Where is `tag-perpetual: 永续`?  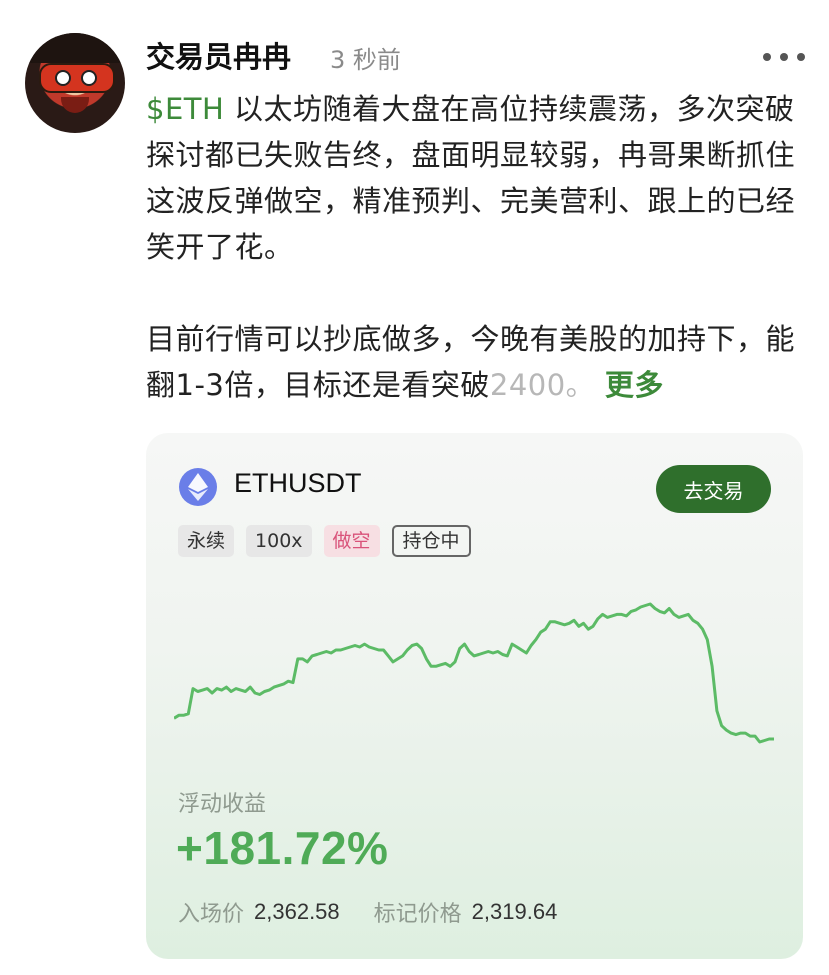 tag-perpetual: 永续 is located at coordinates (206, 541).